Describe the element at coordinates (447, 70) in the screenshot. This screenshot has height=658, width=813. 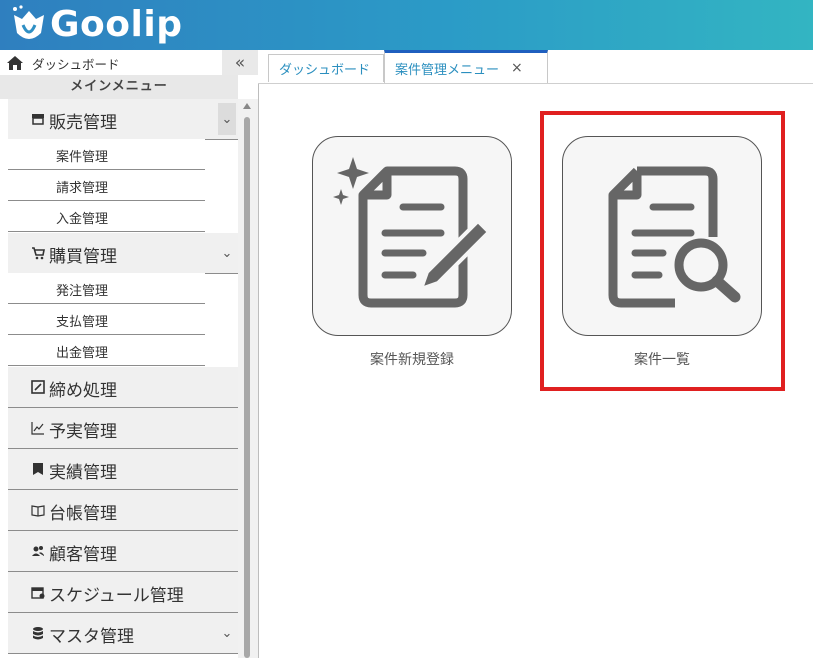
I see `tab-label: 案件管理メニュー` at that location.